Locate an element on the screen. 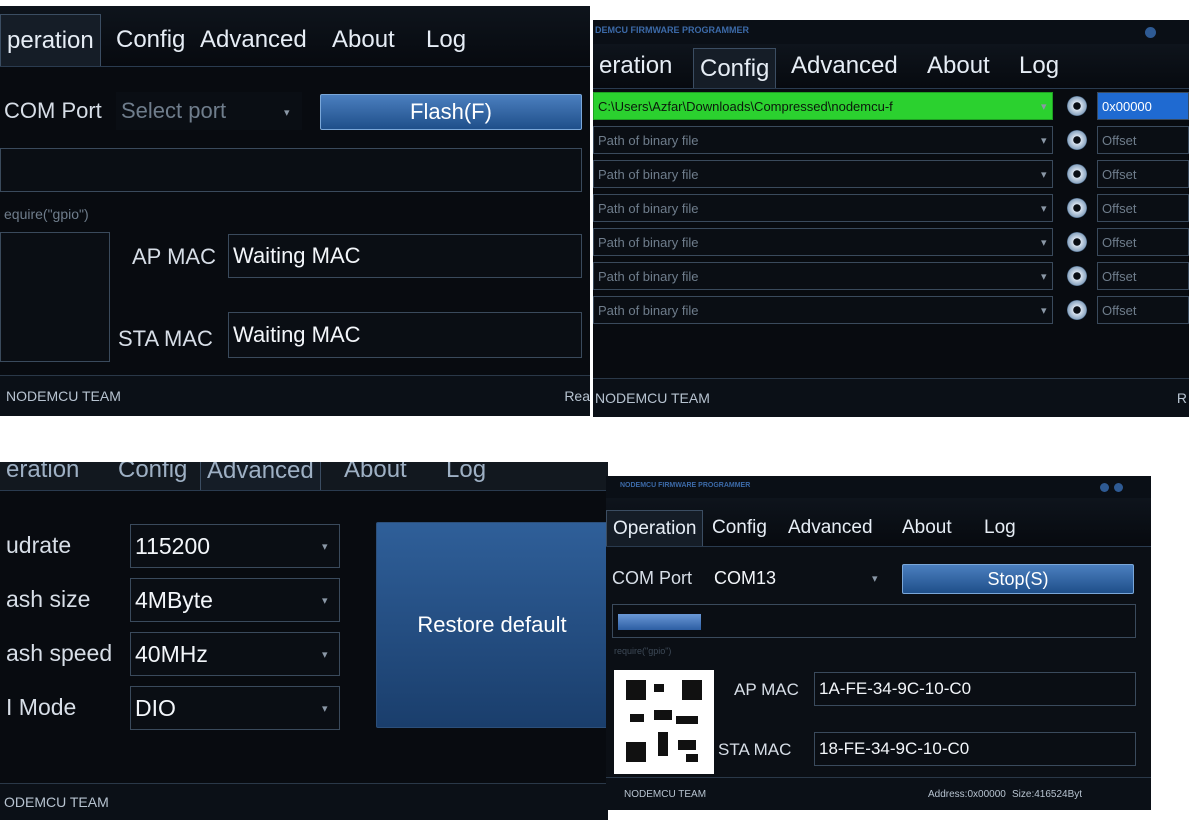 This screenshot has height=820, width=1189. hint-text: require("gpio") is located at coordinates (643, 651).